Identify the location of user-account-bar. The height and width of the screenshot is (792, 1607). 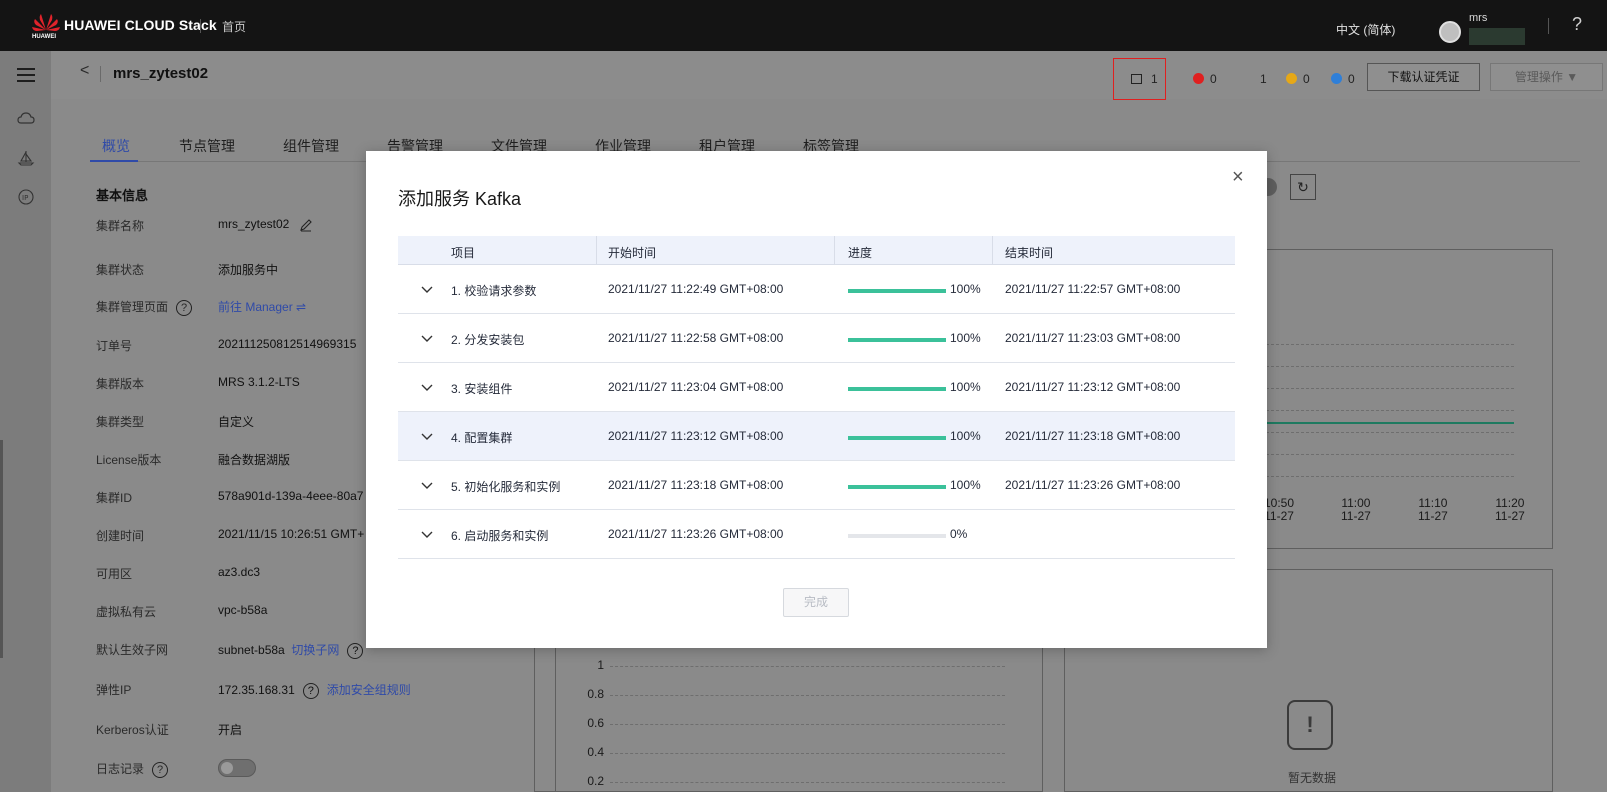
(1497, 36).